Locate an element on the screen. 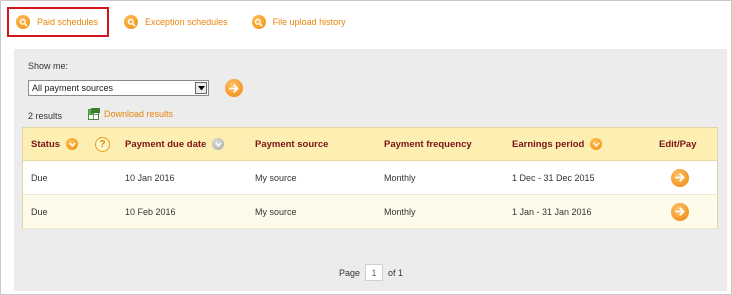 Image resolution: width=732 pixels, height=295 pixels. results-count: 2 results is located at coordinates (45, 116).